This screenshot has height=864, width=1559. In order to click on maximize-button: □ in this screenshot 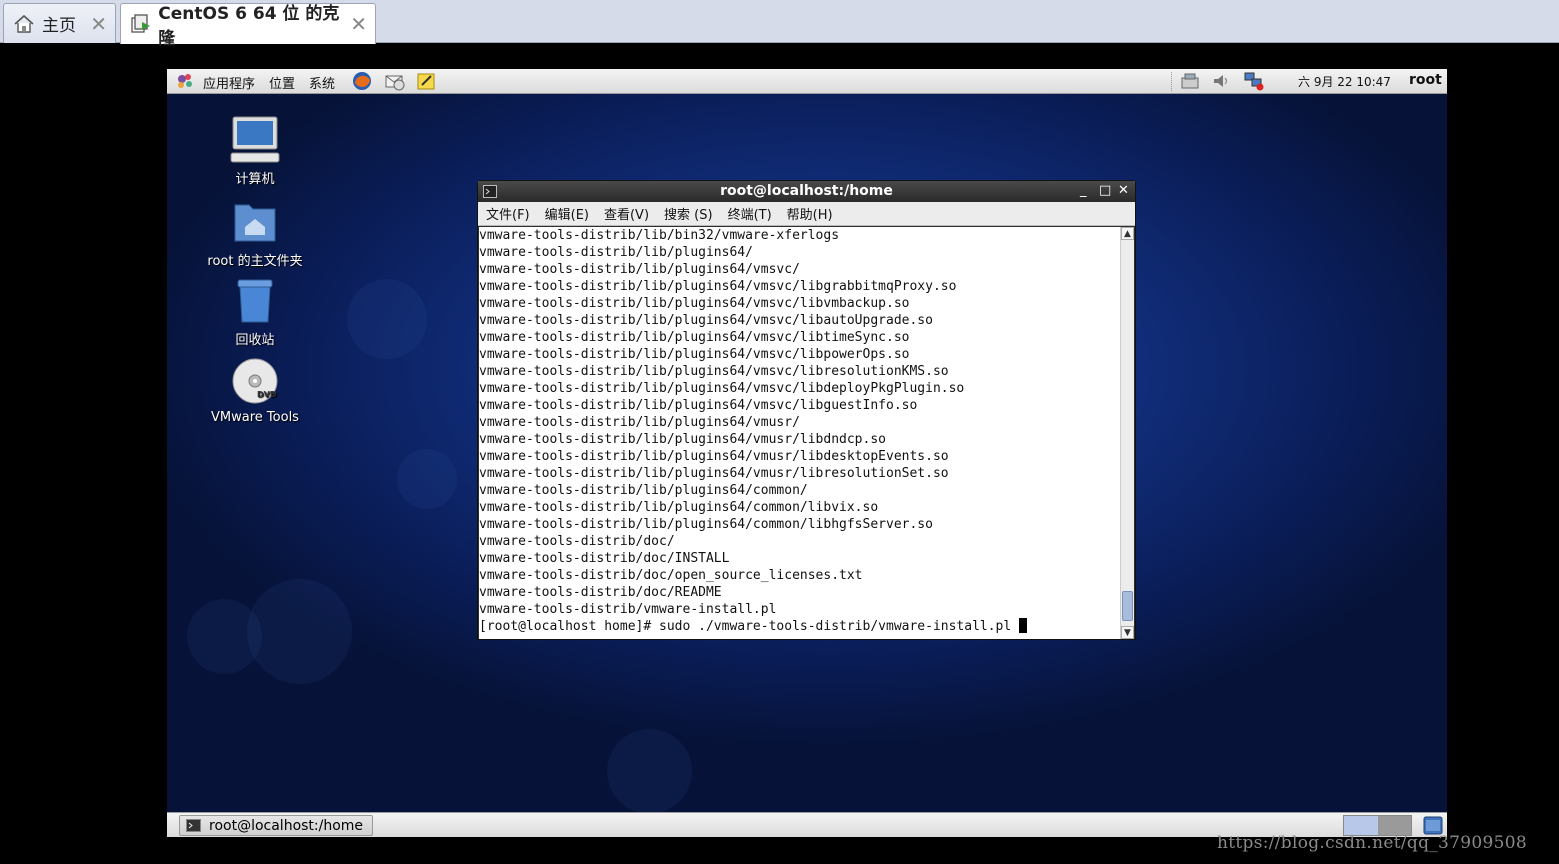, I will do `click(1105, 191)`.